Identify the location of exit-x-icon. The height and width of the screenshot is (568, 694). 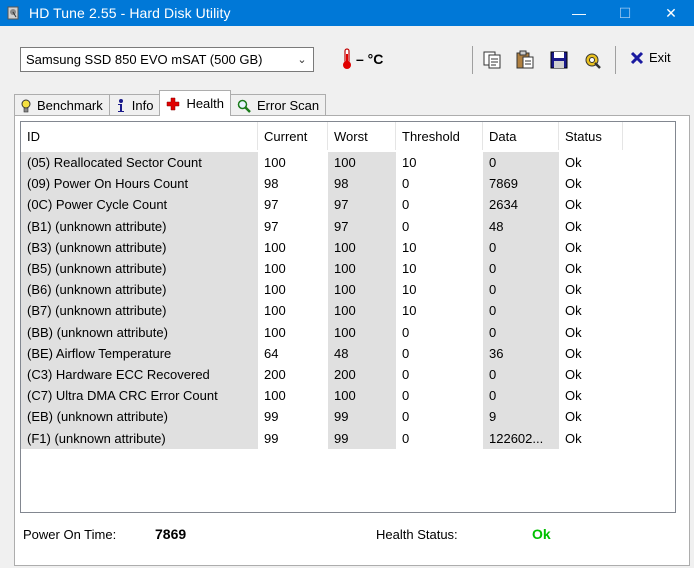
(637, 57).